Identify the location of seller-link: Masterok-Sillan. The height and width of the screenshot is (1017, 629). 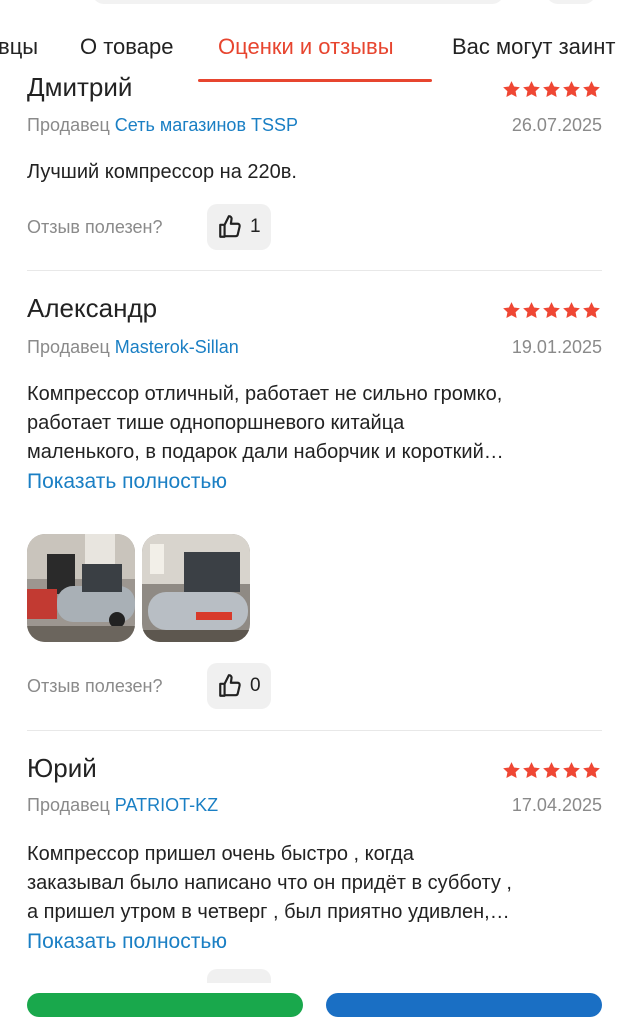
(177, 347).